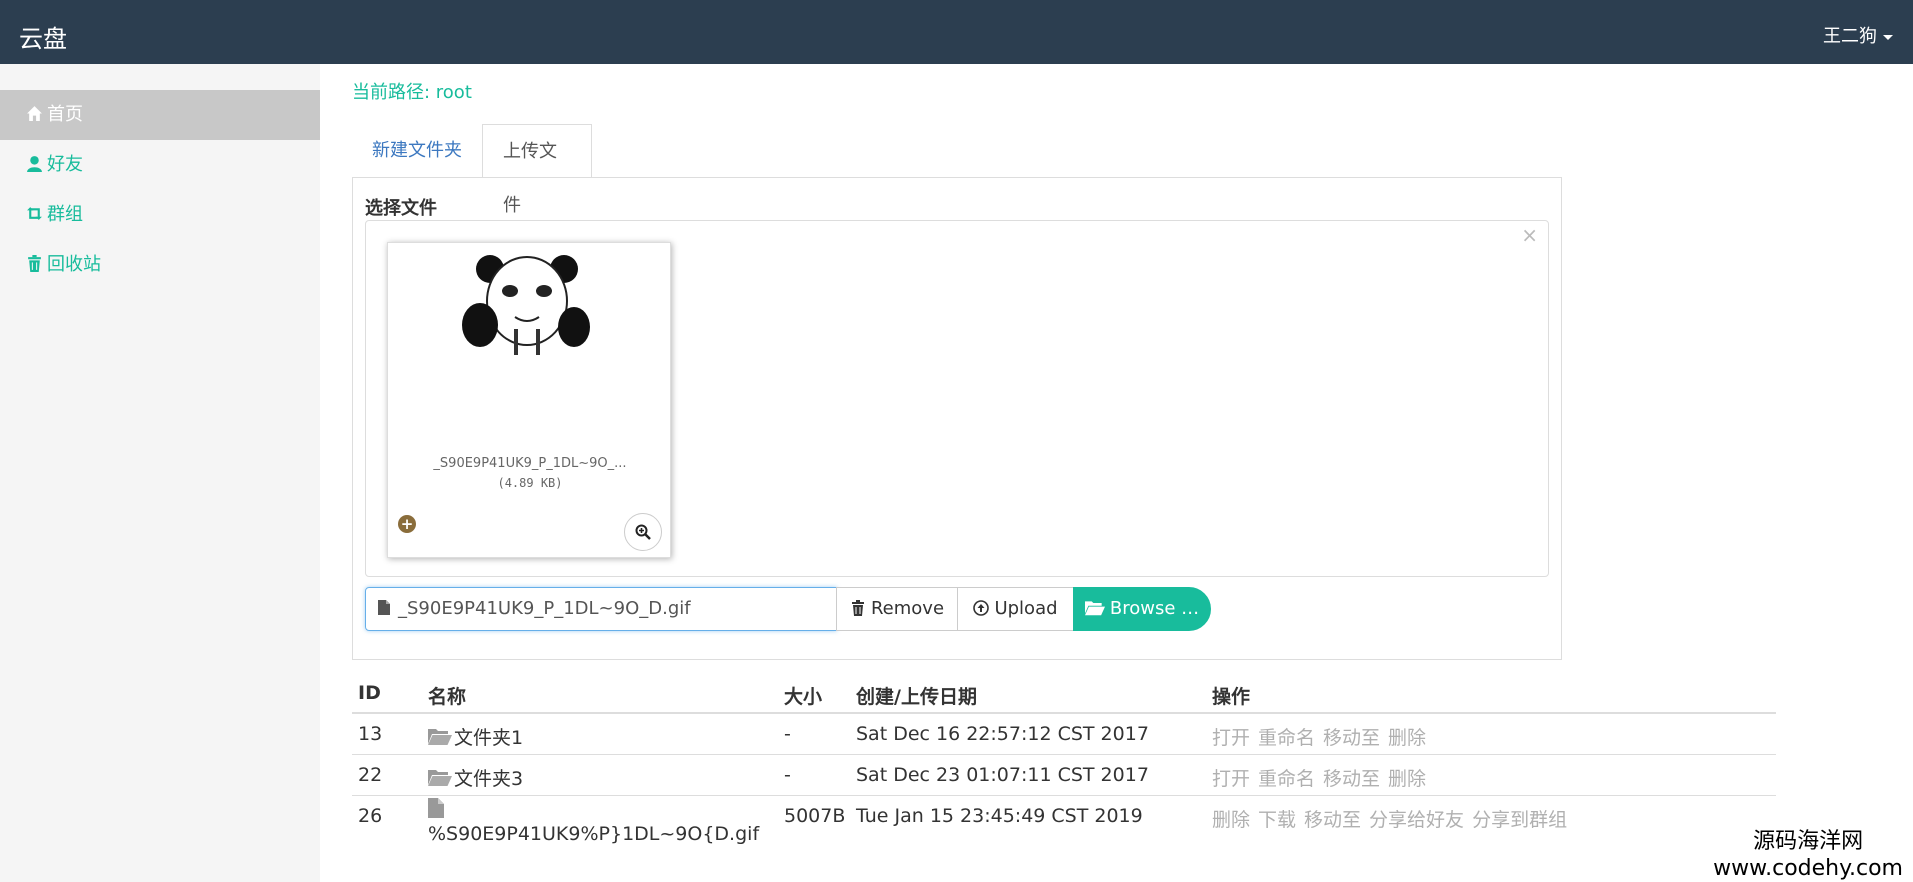 Image resolution: width=1913 pixels, height=882 pixels. I want to click on selected-file-field: _S90E9P41UK9_P_1DL~9O_D.gif, so click(601, 609).